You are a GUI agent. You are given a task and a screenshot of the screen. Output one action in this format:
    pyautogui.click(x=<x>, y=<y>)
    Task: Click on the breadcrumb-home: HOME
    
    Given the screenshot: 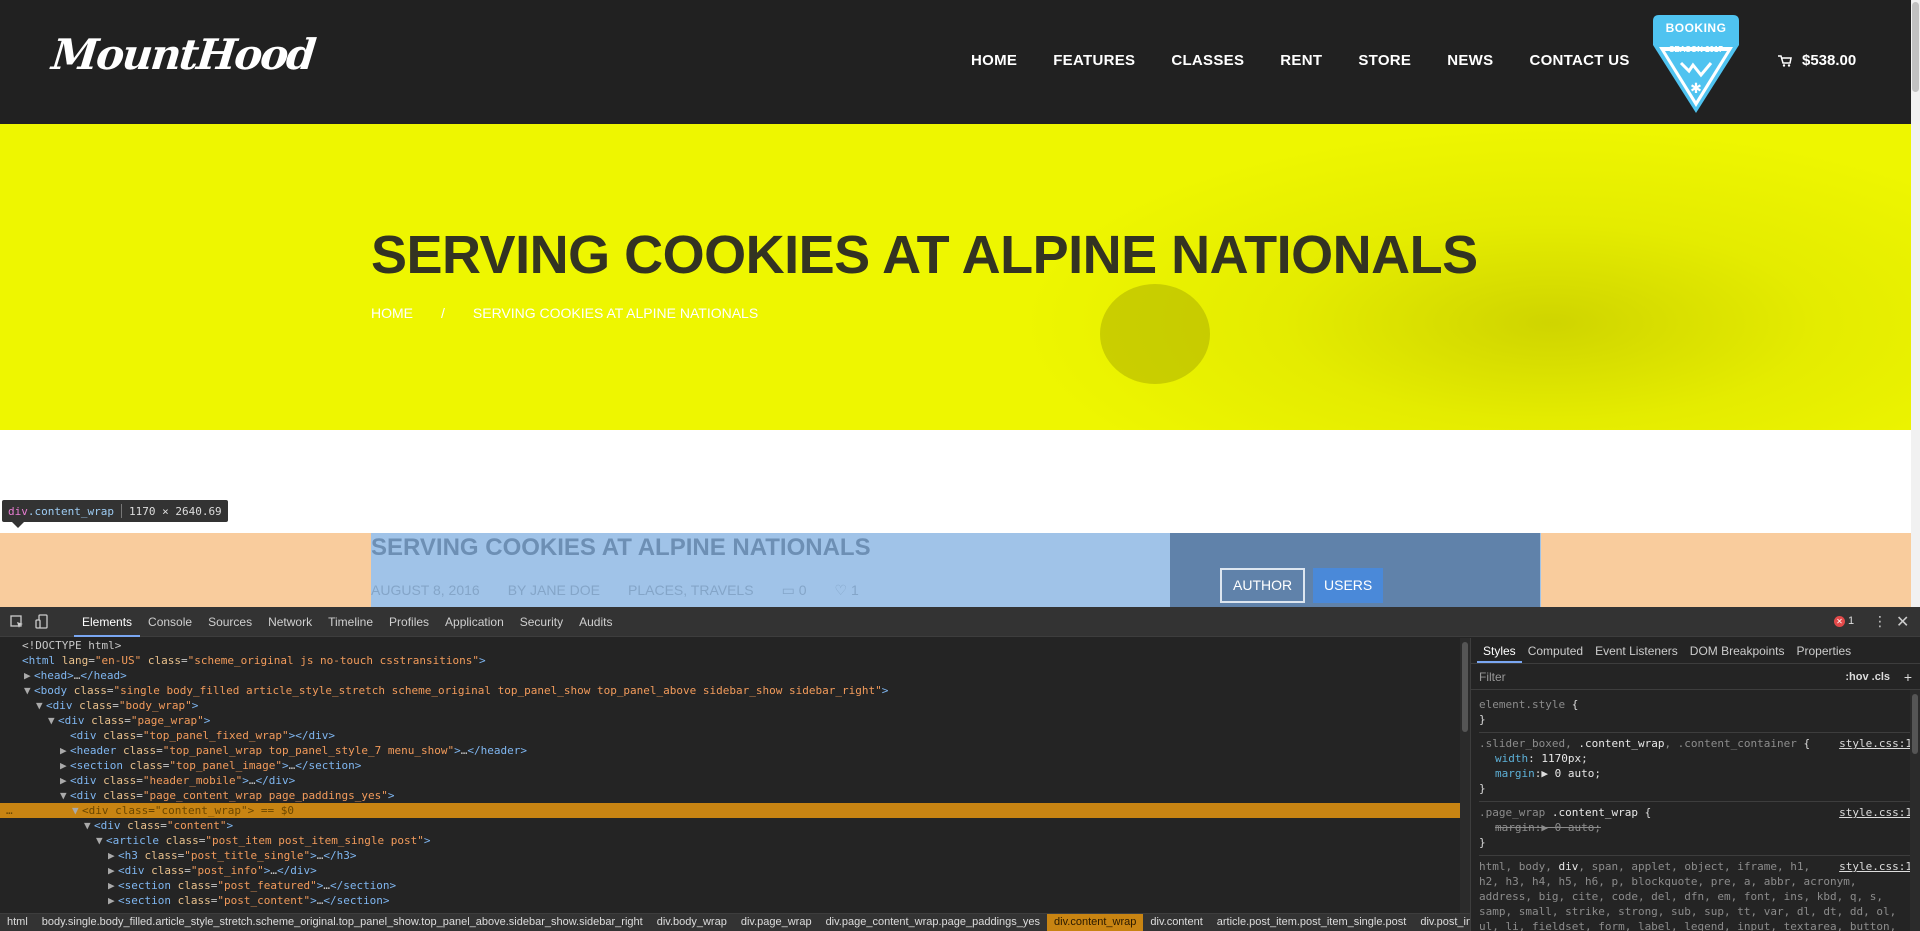 What is the action you would take?
    pyautogui.click(x=392, y=313)
    